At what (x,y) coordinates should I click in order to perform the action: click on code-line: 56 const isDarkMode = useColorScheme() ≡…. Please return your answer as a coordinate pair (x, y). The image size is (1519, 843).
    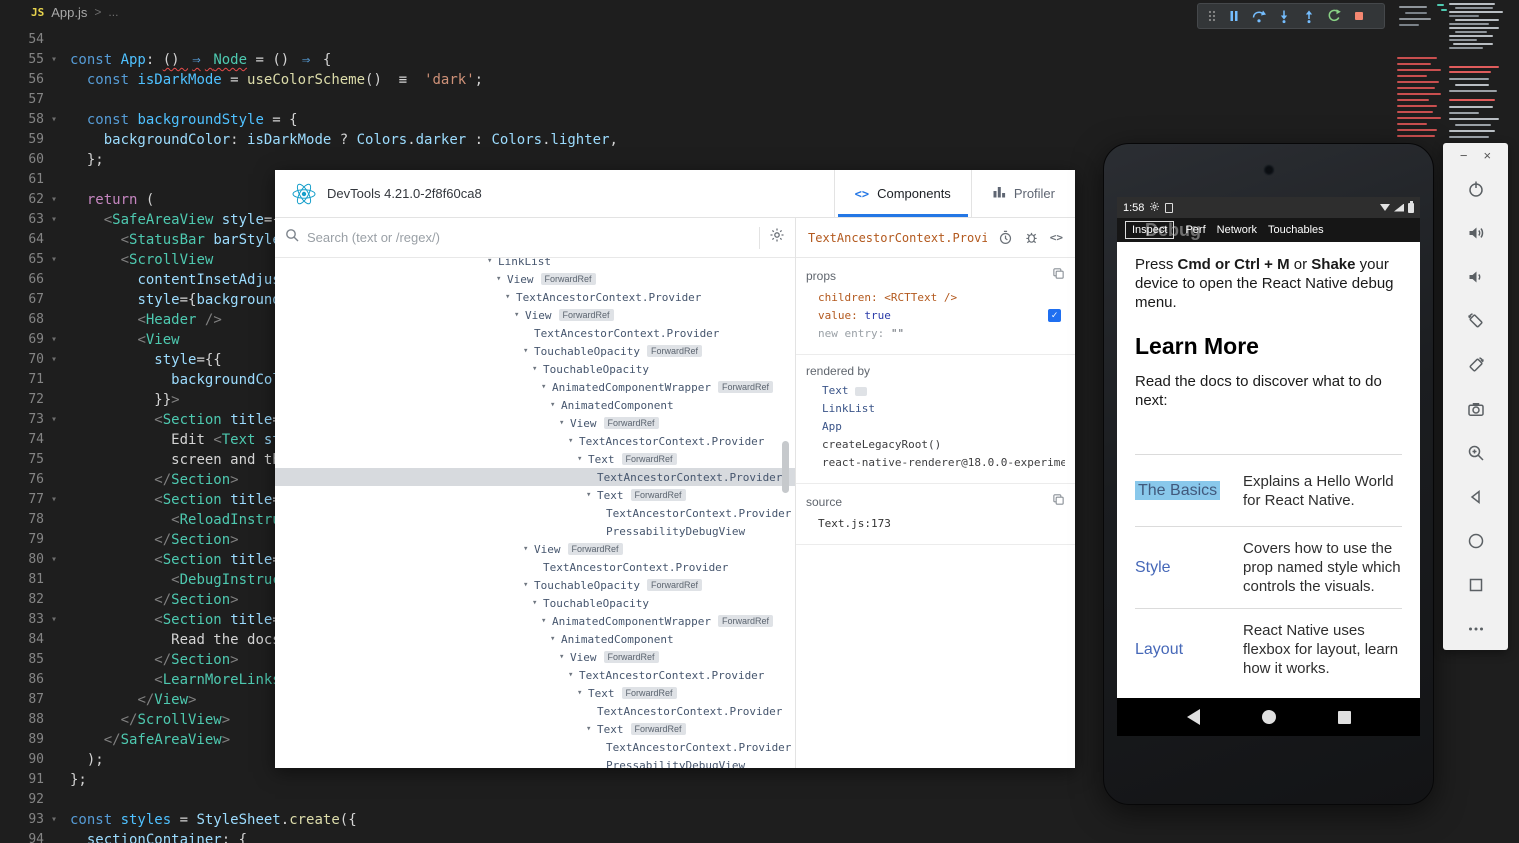
    Looking at the image, I should click on (759, 80).